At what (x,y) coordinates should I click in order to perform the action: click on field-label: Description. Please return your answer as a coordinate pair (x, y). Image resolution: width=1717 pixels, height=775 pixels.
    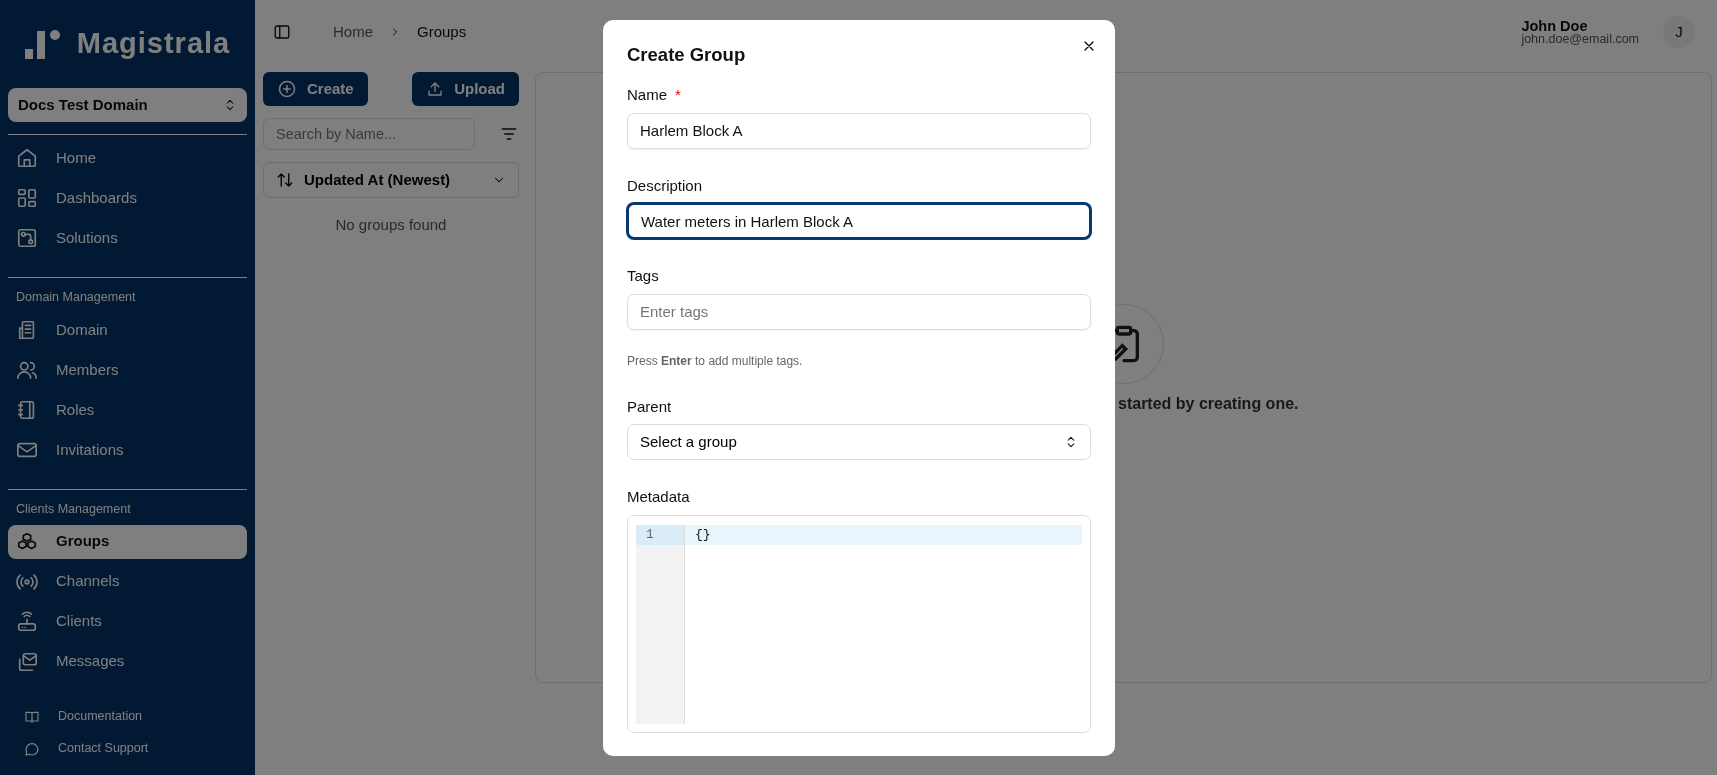
    Looking at the image, I should click on (665, 185).